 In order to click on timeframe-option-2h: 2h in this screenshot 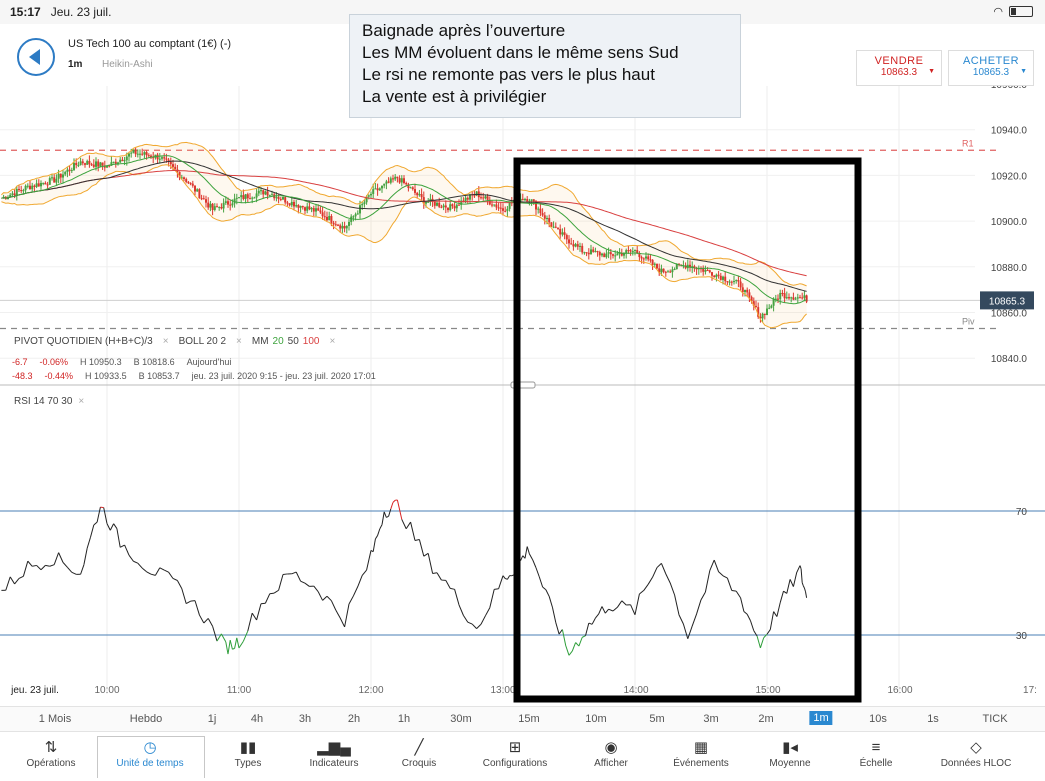, I will do `click(354, 719)`.